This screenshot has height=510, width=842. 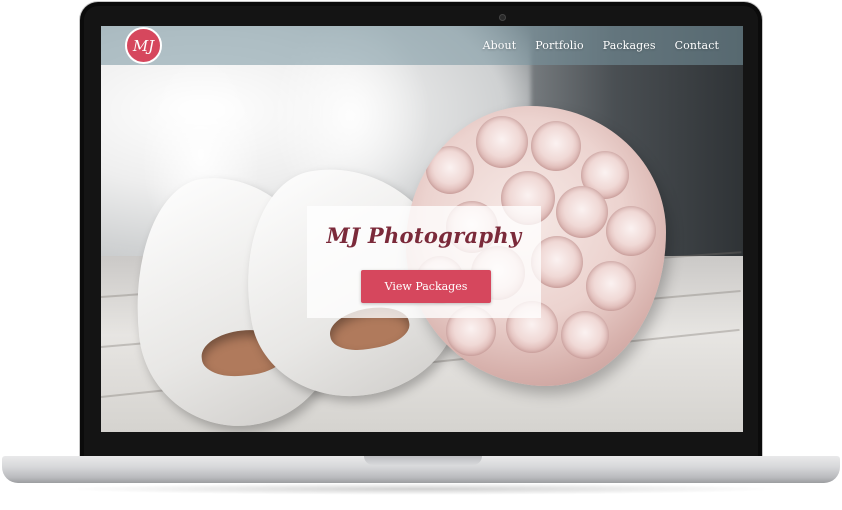 What do you see at coordinates (559, 45) in the screenshot?
I see `nav-link-portfolio: Portfolio` at bounding box center [559, 45].